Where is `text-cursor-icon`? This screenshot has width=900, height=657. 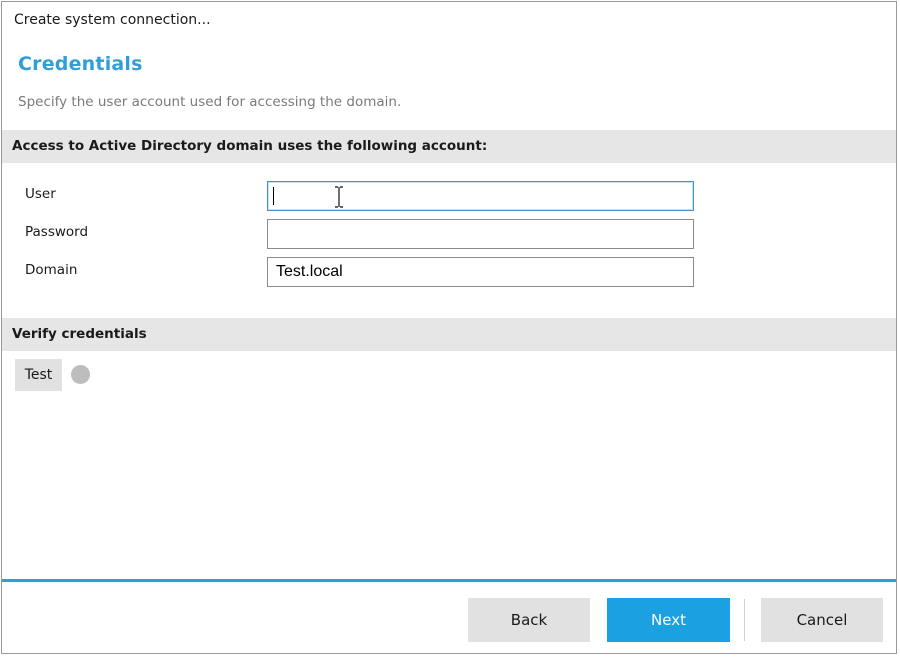 text-cursor-icon is located at coordinates (339, 197).